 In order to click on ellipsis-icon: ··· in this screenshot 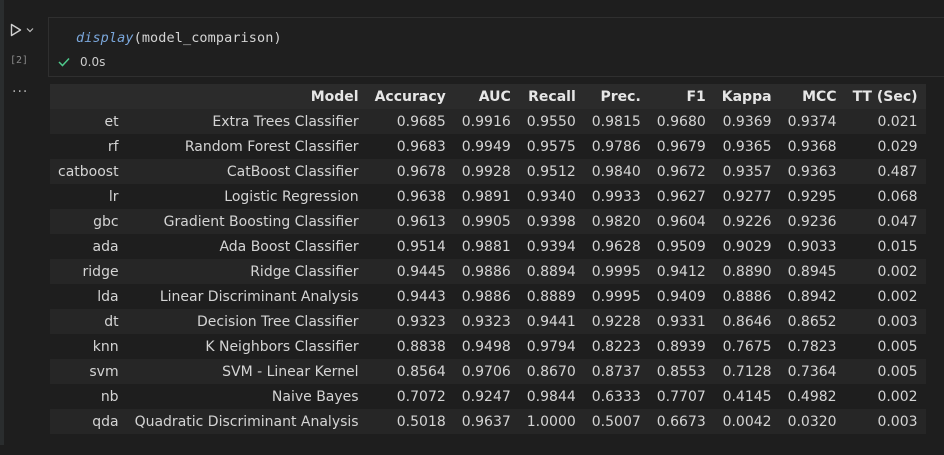, I will do `click(20, 92)`.